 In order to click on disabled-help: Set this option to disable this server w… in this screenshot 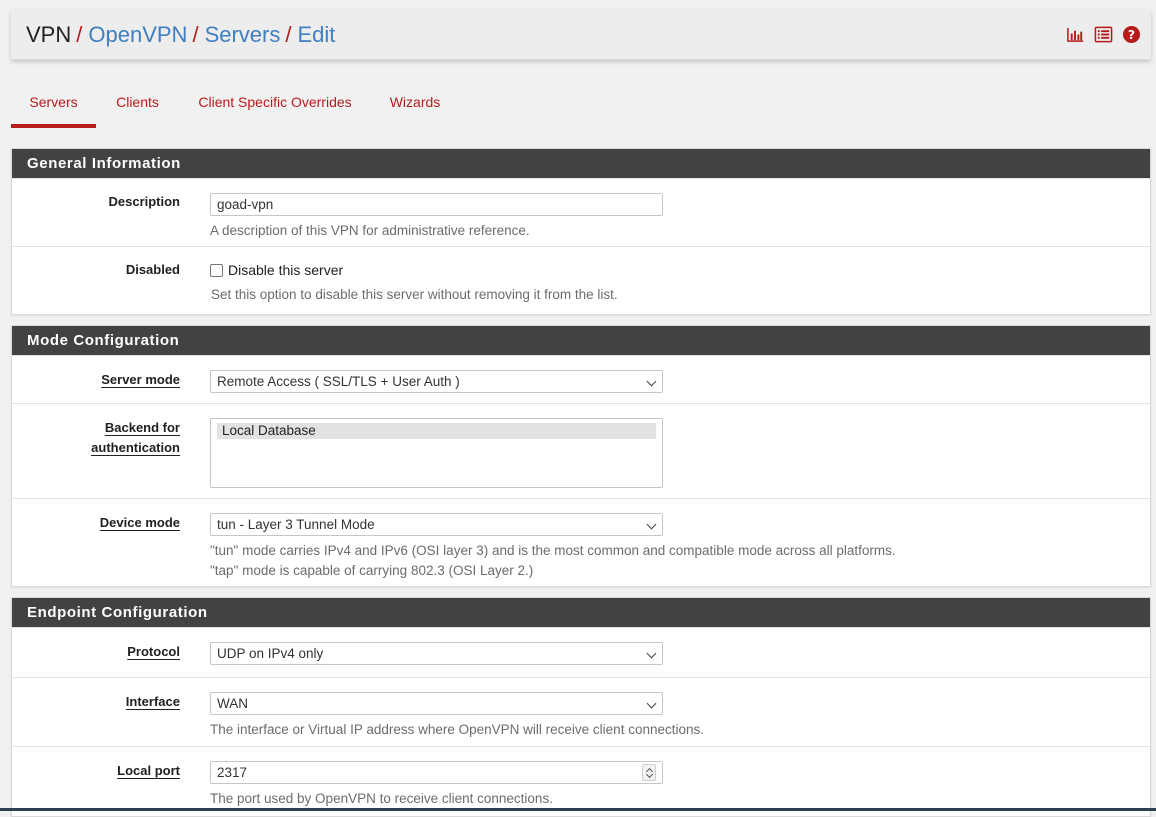, I will do `click(414, 294)`.